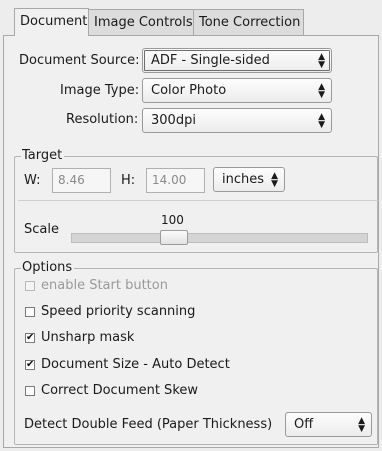 The image size is (382, 451). I want to click on width-label: W:, so click(32, 180).